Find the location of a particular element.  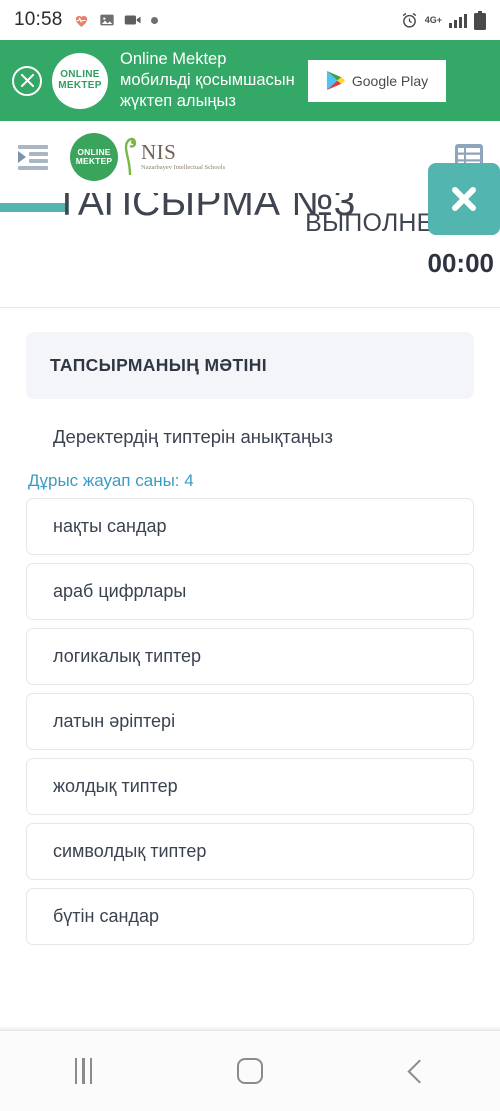

home-icon is located at coordinates (249, 1071).